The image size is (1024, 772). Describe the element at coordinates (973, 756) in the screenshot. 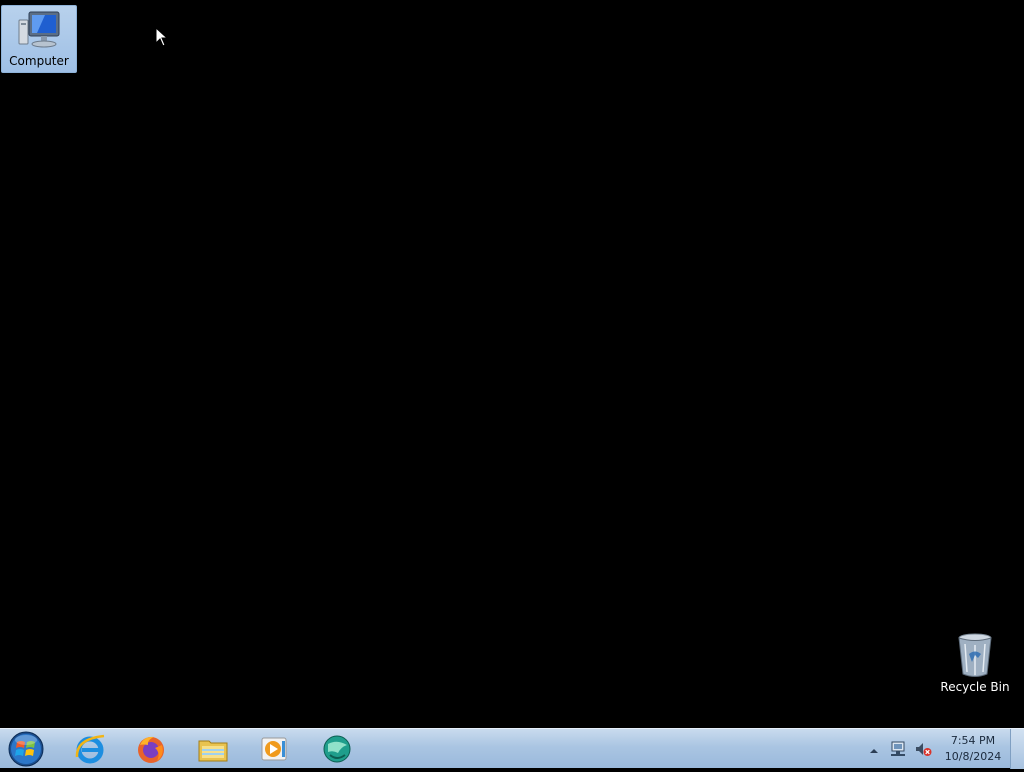

I see `clock-date: 10/8/2024` at that location.